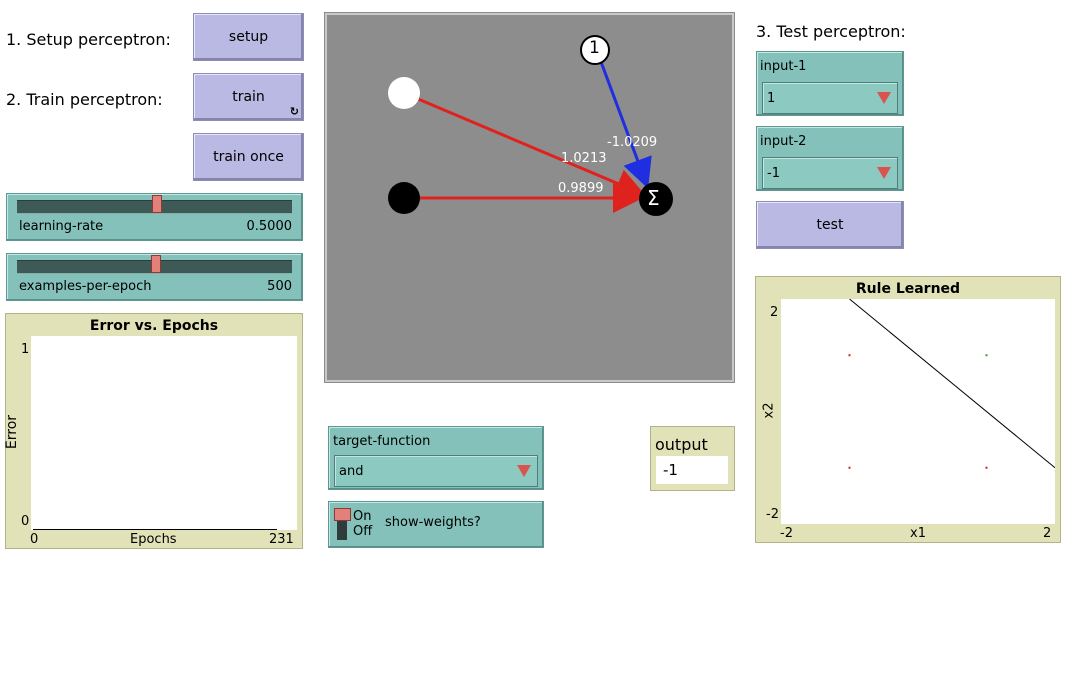 This screenshot has width=1089, height=686. I want to click on y-axis-min: 0, so click(25, 521).